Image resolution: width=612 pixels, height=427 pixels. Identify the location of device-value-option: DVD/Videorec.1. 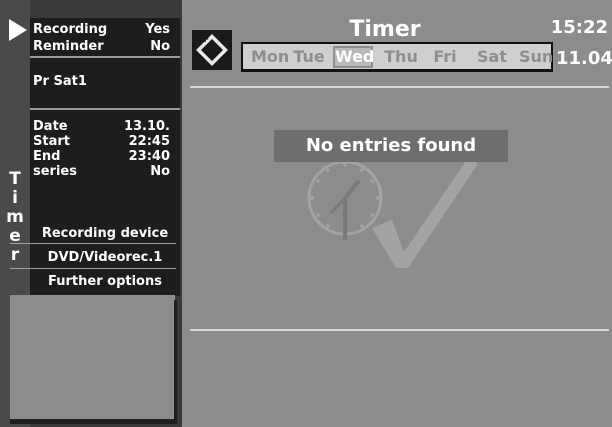
(105, 258).